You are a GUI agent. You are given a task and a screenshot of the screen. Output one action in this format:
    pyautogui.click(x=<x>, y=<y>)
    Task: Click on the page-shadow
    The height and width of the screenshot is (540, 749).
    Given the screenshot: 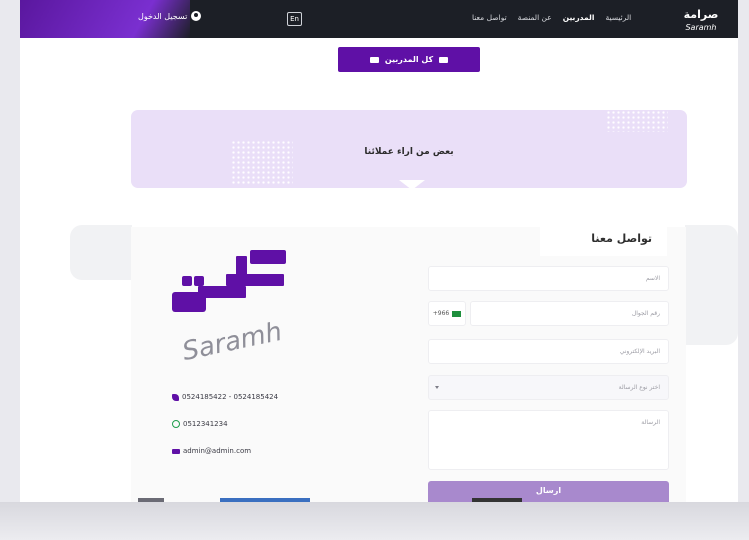 What is the action you would take?
    pyautogui.click(x=374, y=521)
    